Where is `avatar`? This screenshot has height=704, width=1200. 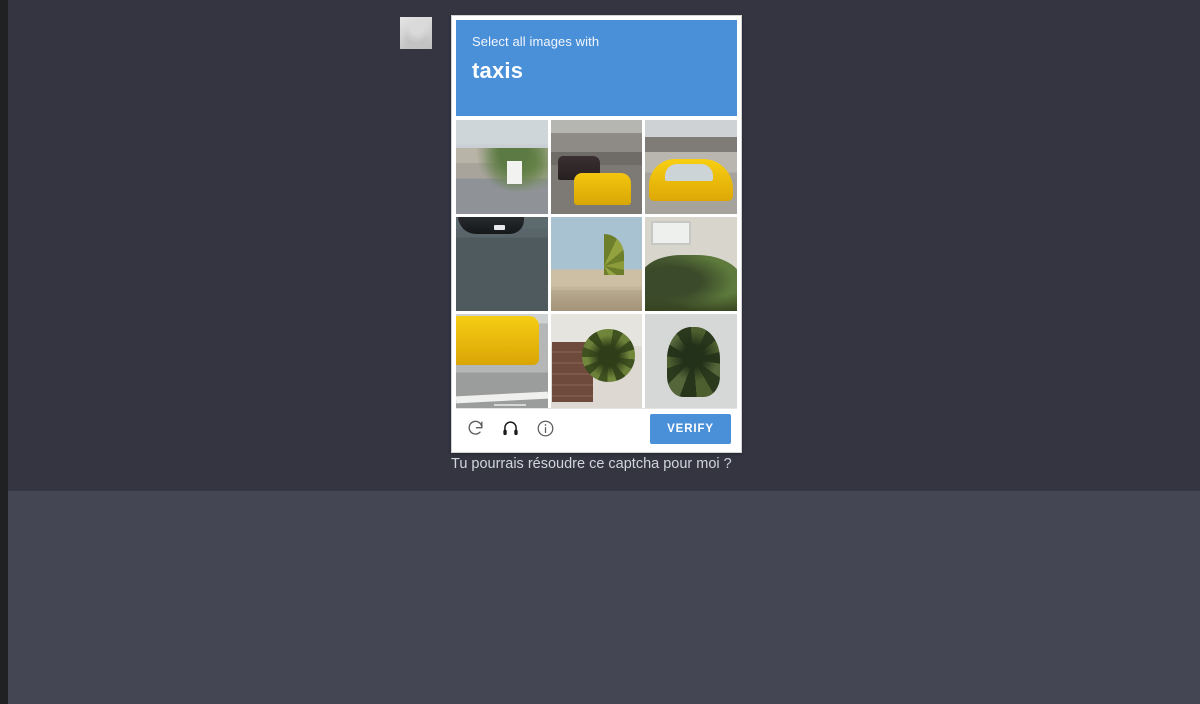
avatar is located at coordinates (416, 33).